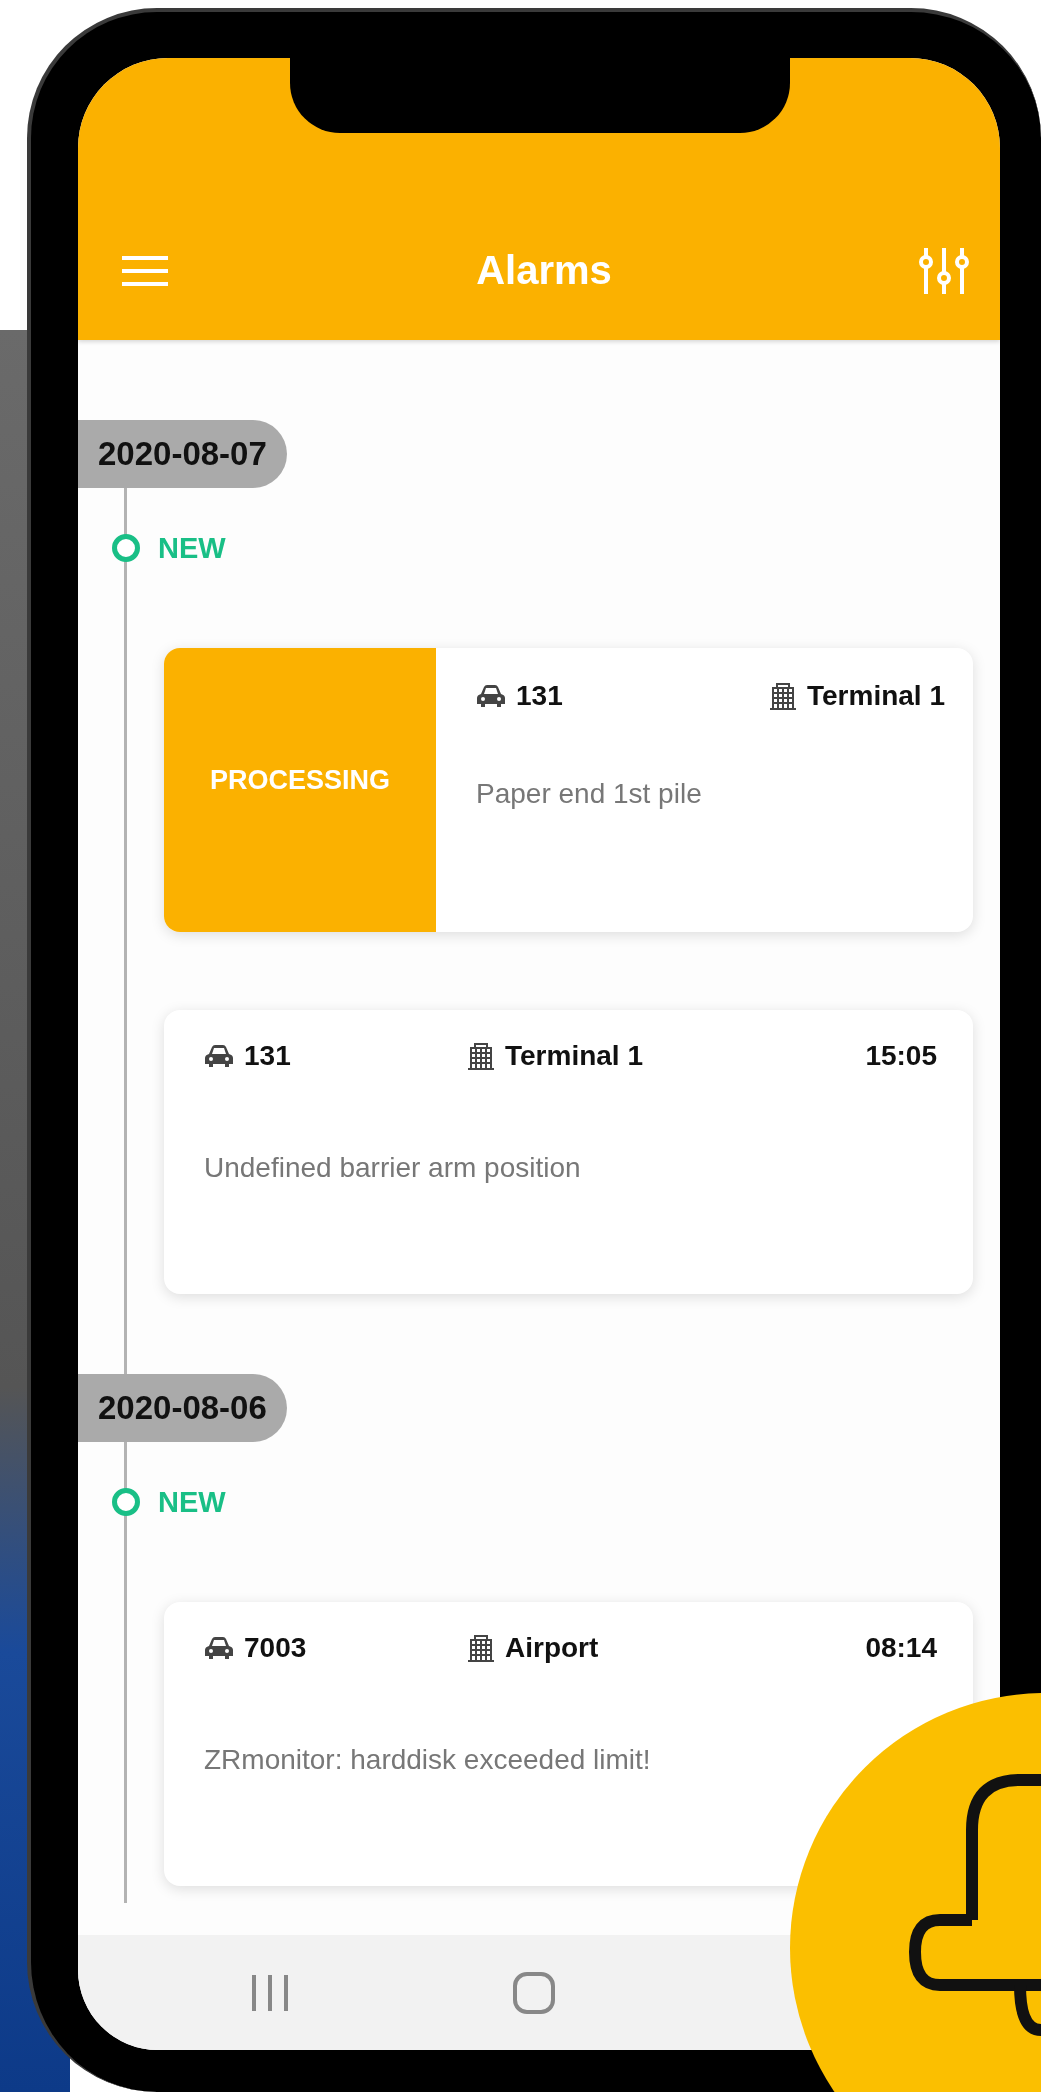 This screenshot has height=2092, width=1041. Describe the element at coordinates (544, 271) in the screenshot. I see `app-title: Alarms` at that location.